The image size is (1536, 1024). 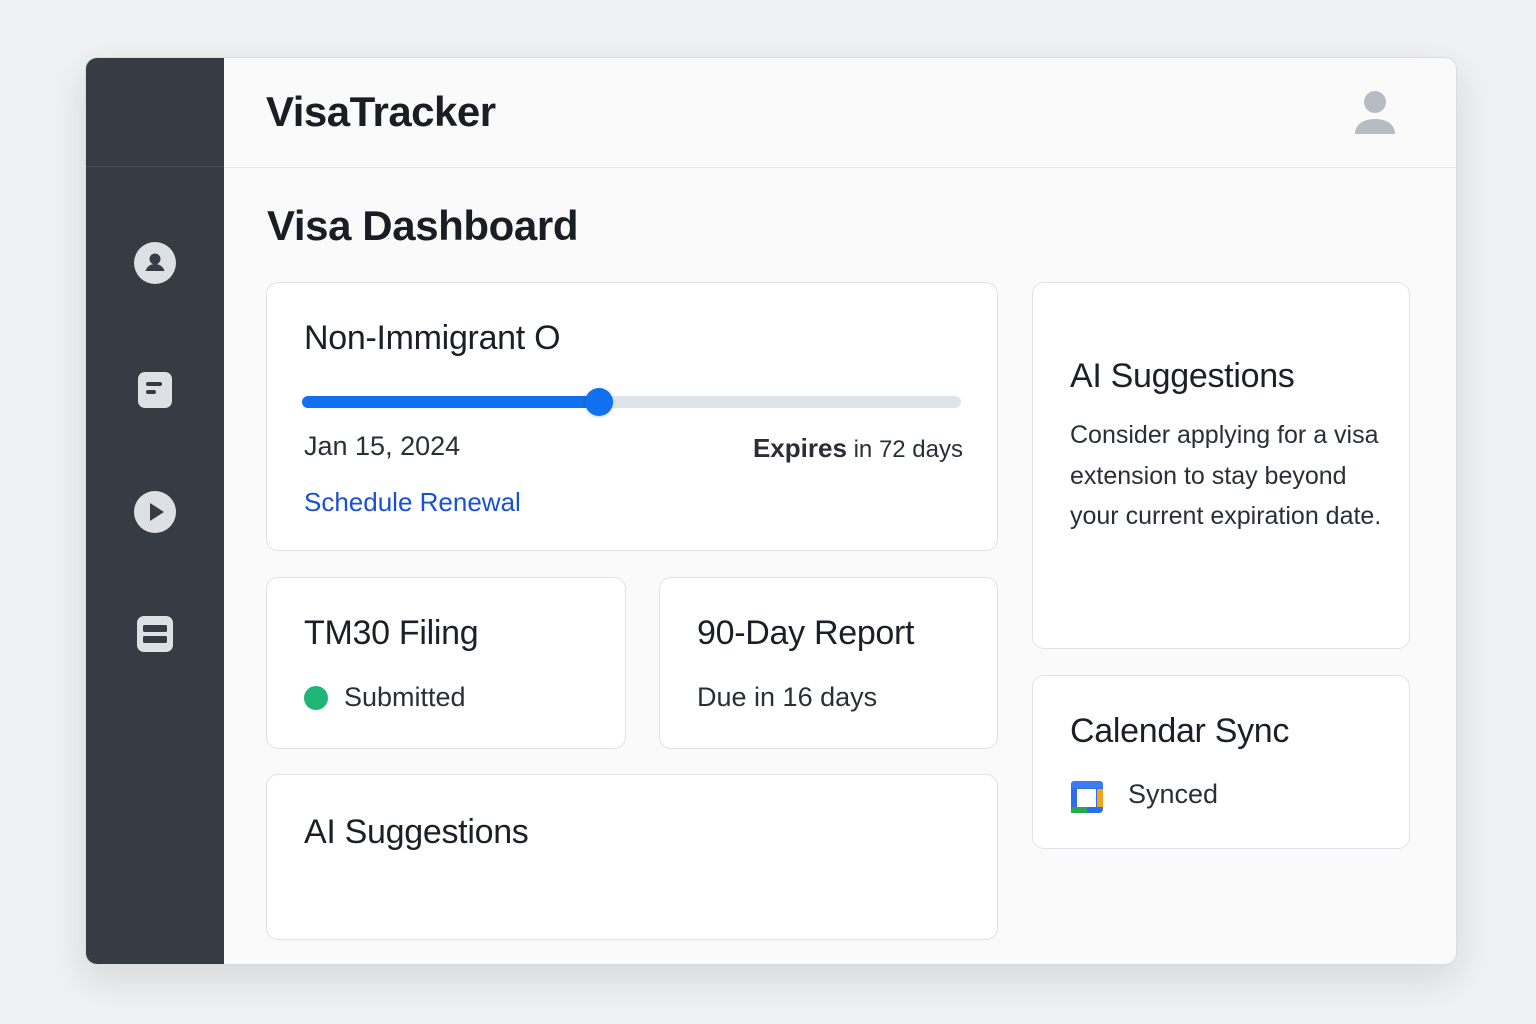 I want to click on tm30-status: Submitted, so click(x=405, y=697).